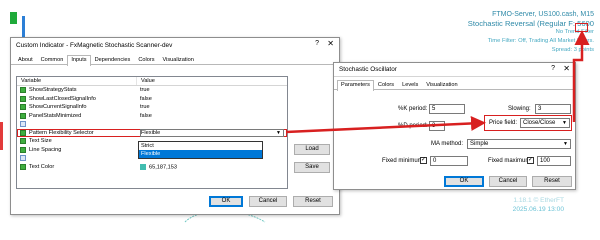 The image size is (600, 240). I want to click on tab-dependencies: Dependencies, so click(113, 60).